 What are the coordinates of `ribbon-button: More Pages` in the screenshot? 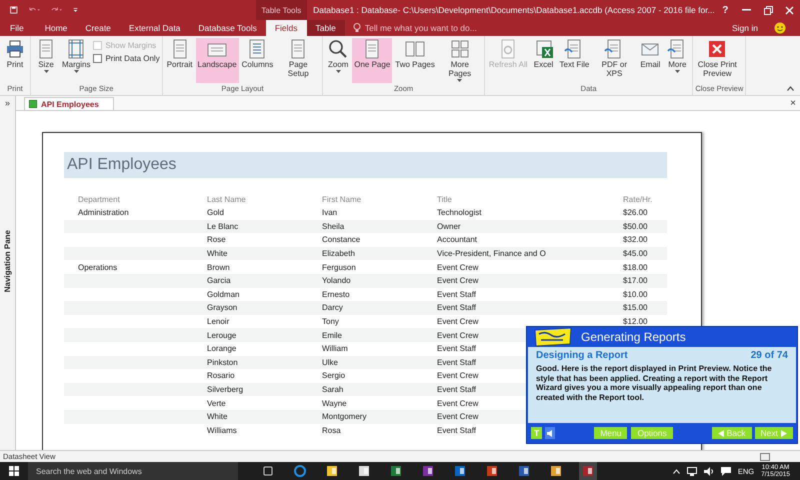 It's located at (460, 60).